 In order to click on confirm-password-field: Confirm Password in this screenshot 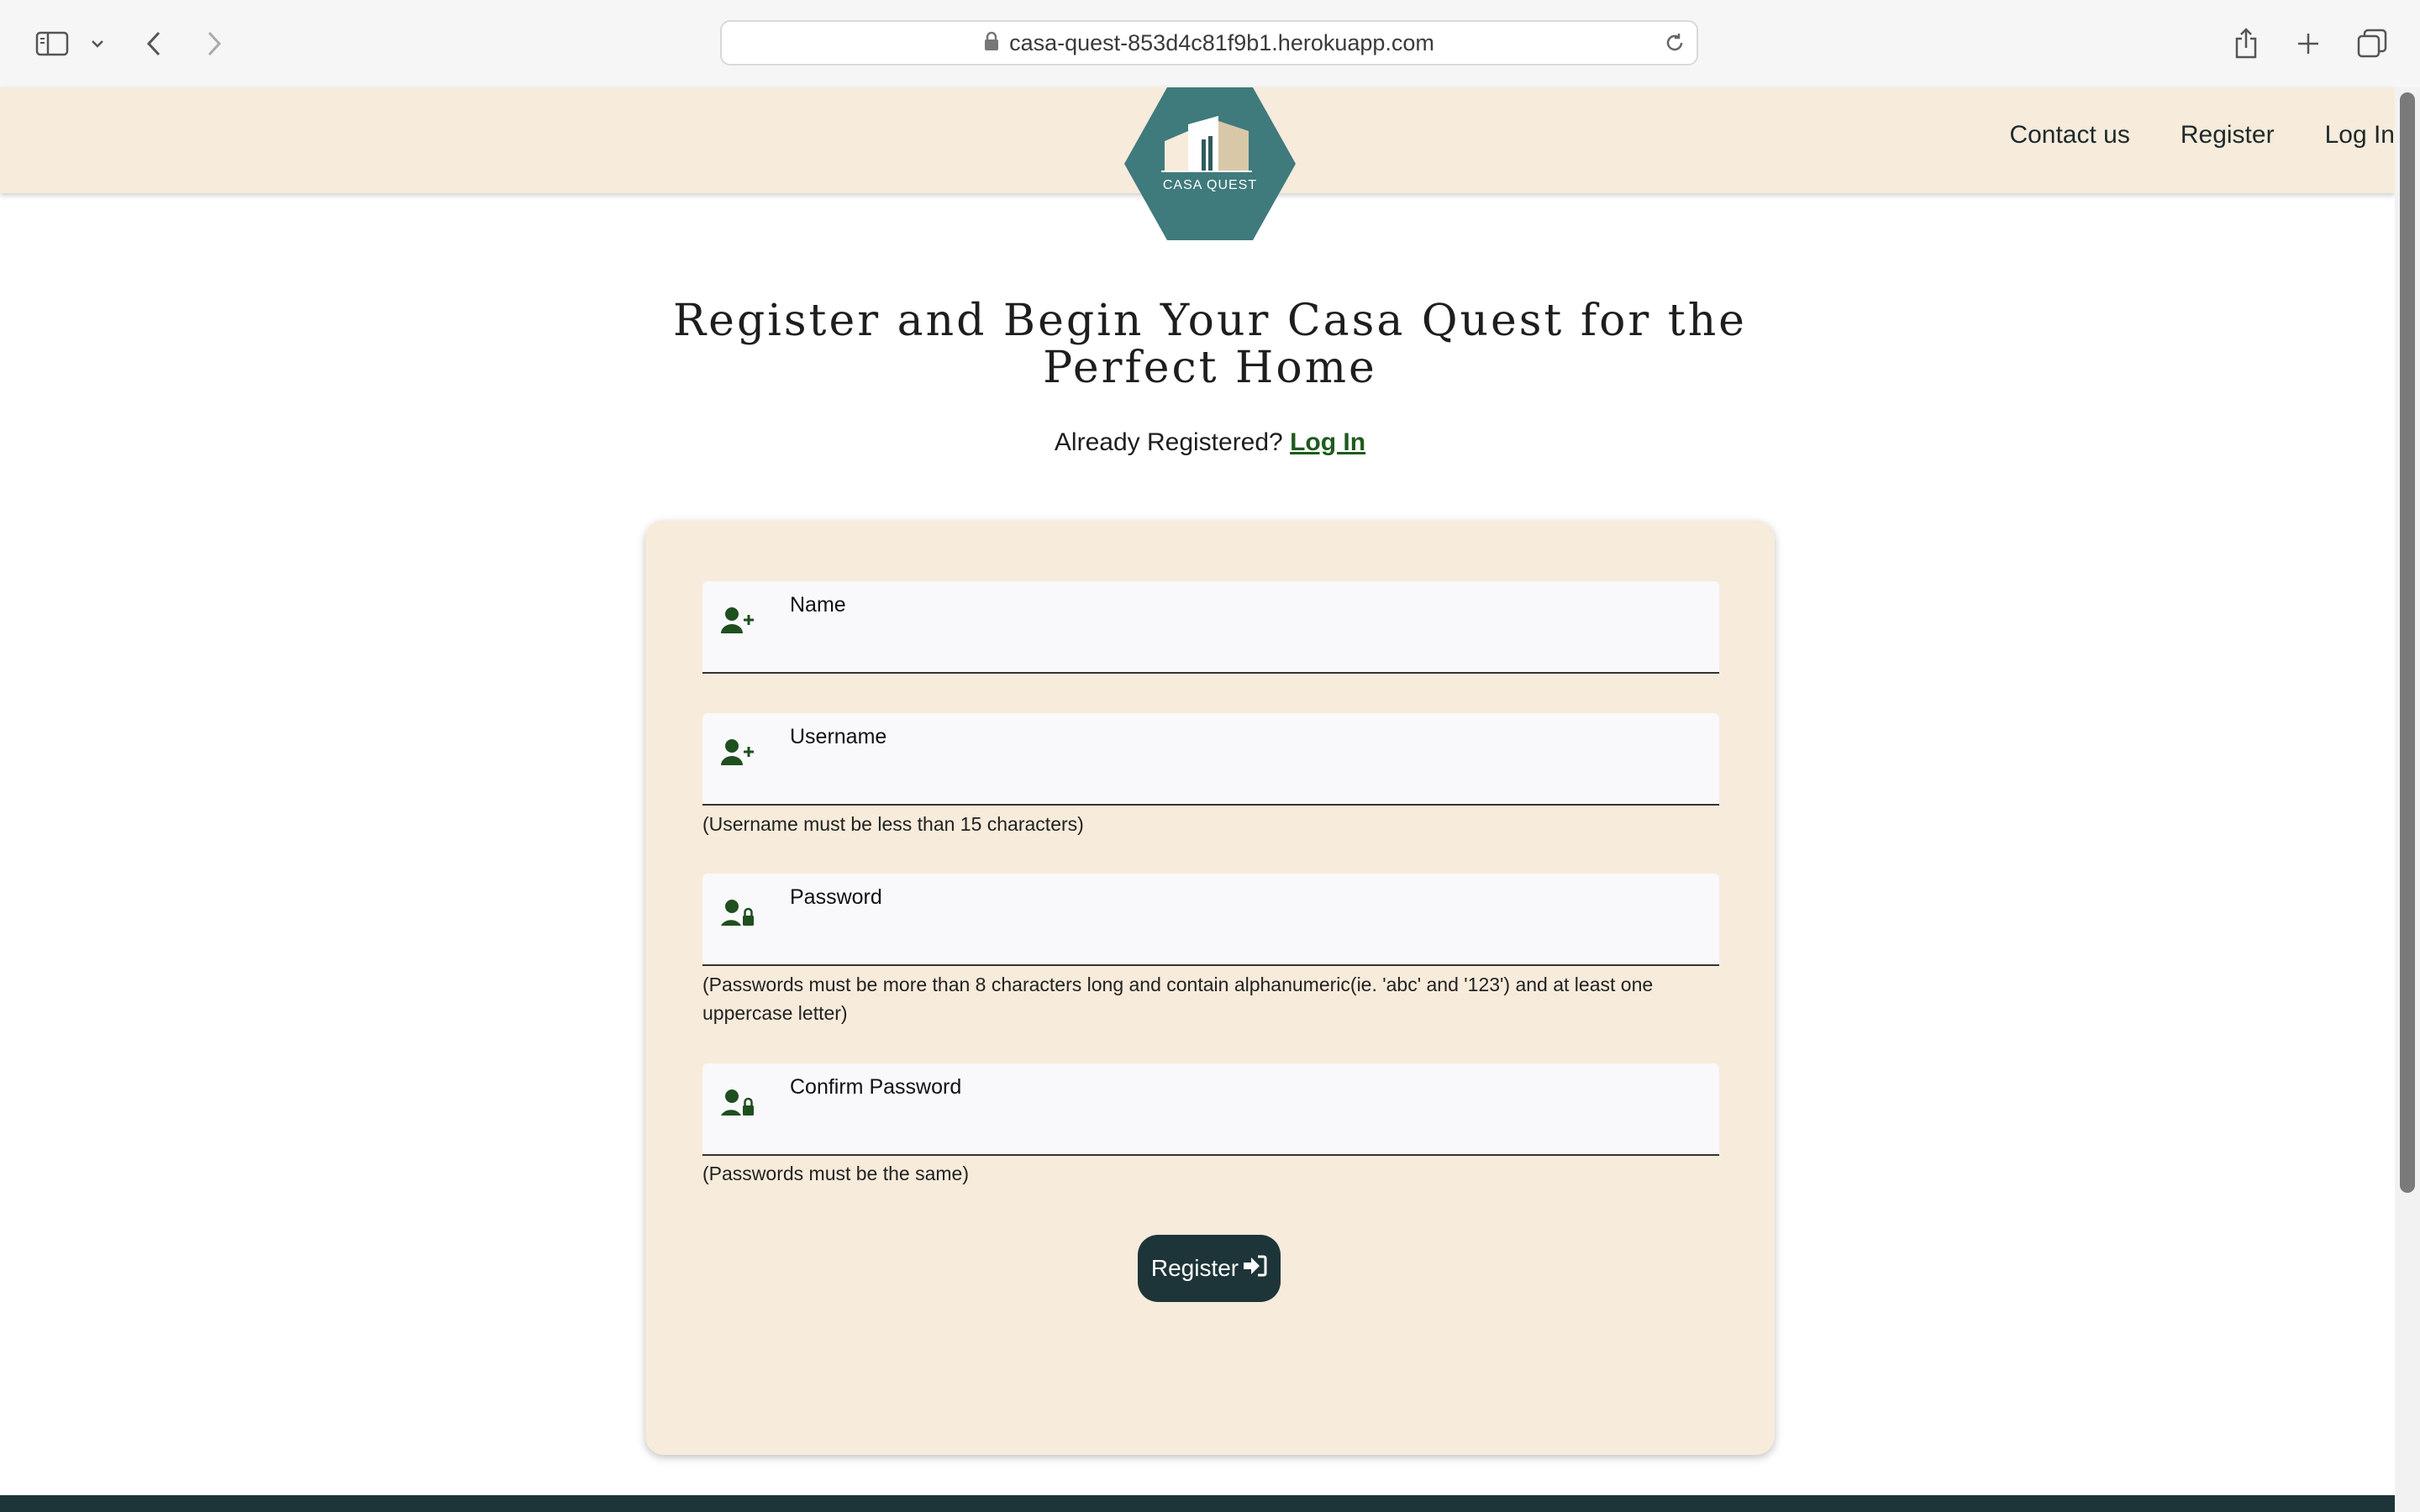, I will do `click(1210, 1109)`.